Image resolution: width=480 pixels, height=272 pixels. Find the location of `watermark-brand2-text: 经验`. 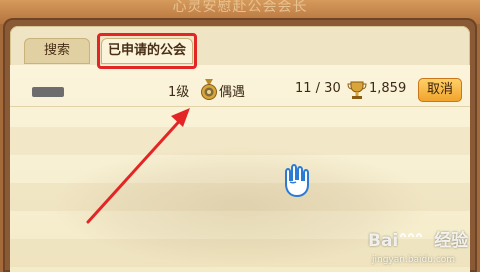

watermark-brand2-text: 经验 is located at coordinates (451, 241).